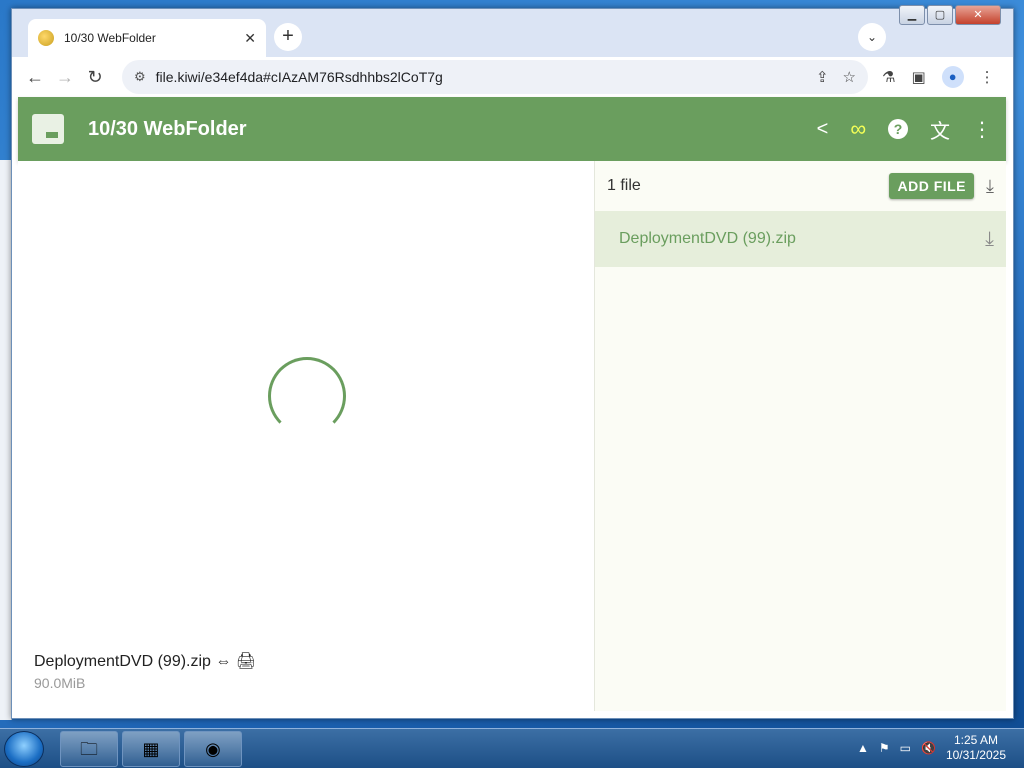 The width and height of the screenshot is (1024, 768). What do you see at coordinates (872, 37) in the screenshot?
I see `tab-search-button: ⌄` at bounding box center [872, 37].